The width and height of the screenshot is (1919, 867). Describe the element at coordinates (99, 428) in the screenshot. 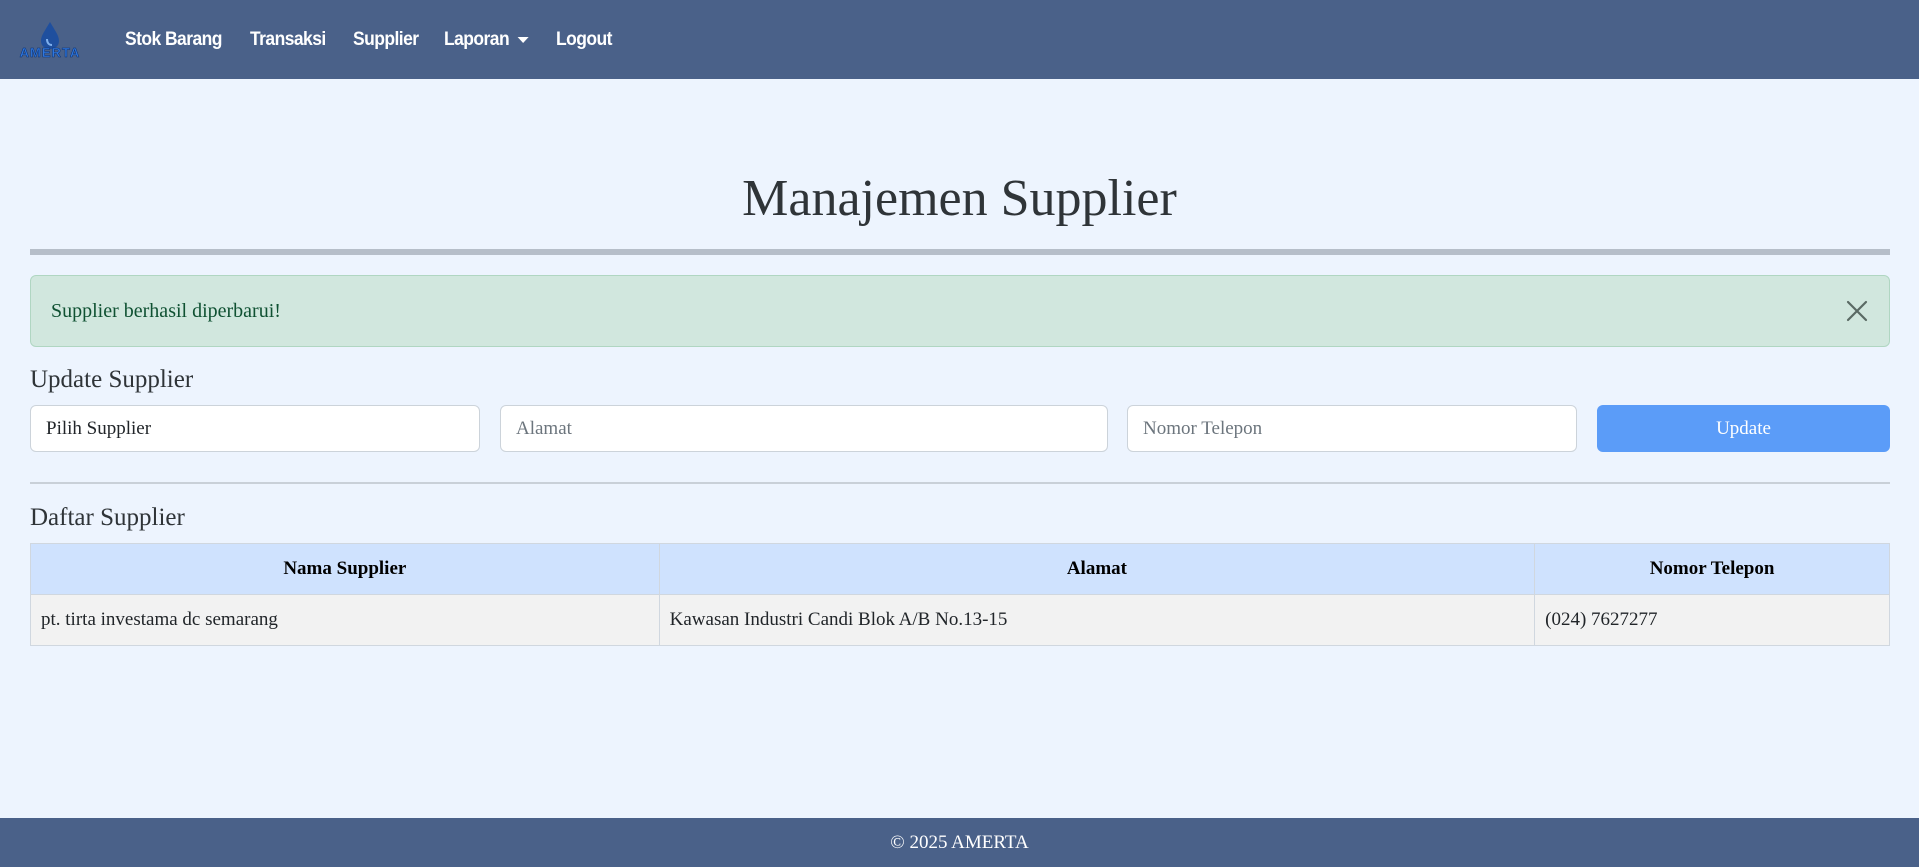

I see `supplier-select-value: Pilih Supplier` at that location.